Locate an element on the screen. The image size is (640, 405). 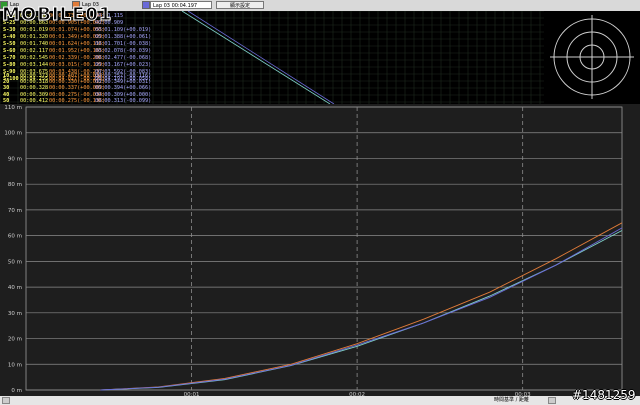
row-label: S-30 is located at coordinates (9, 30).